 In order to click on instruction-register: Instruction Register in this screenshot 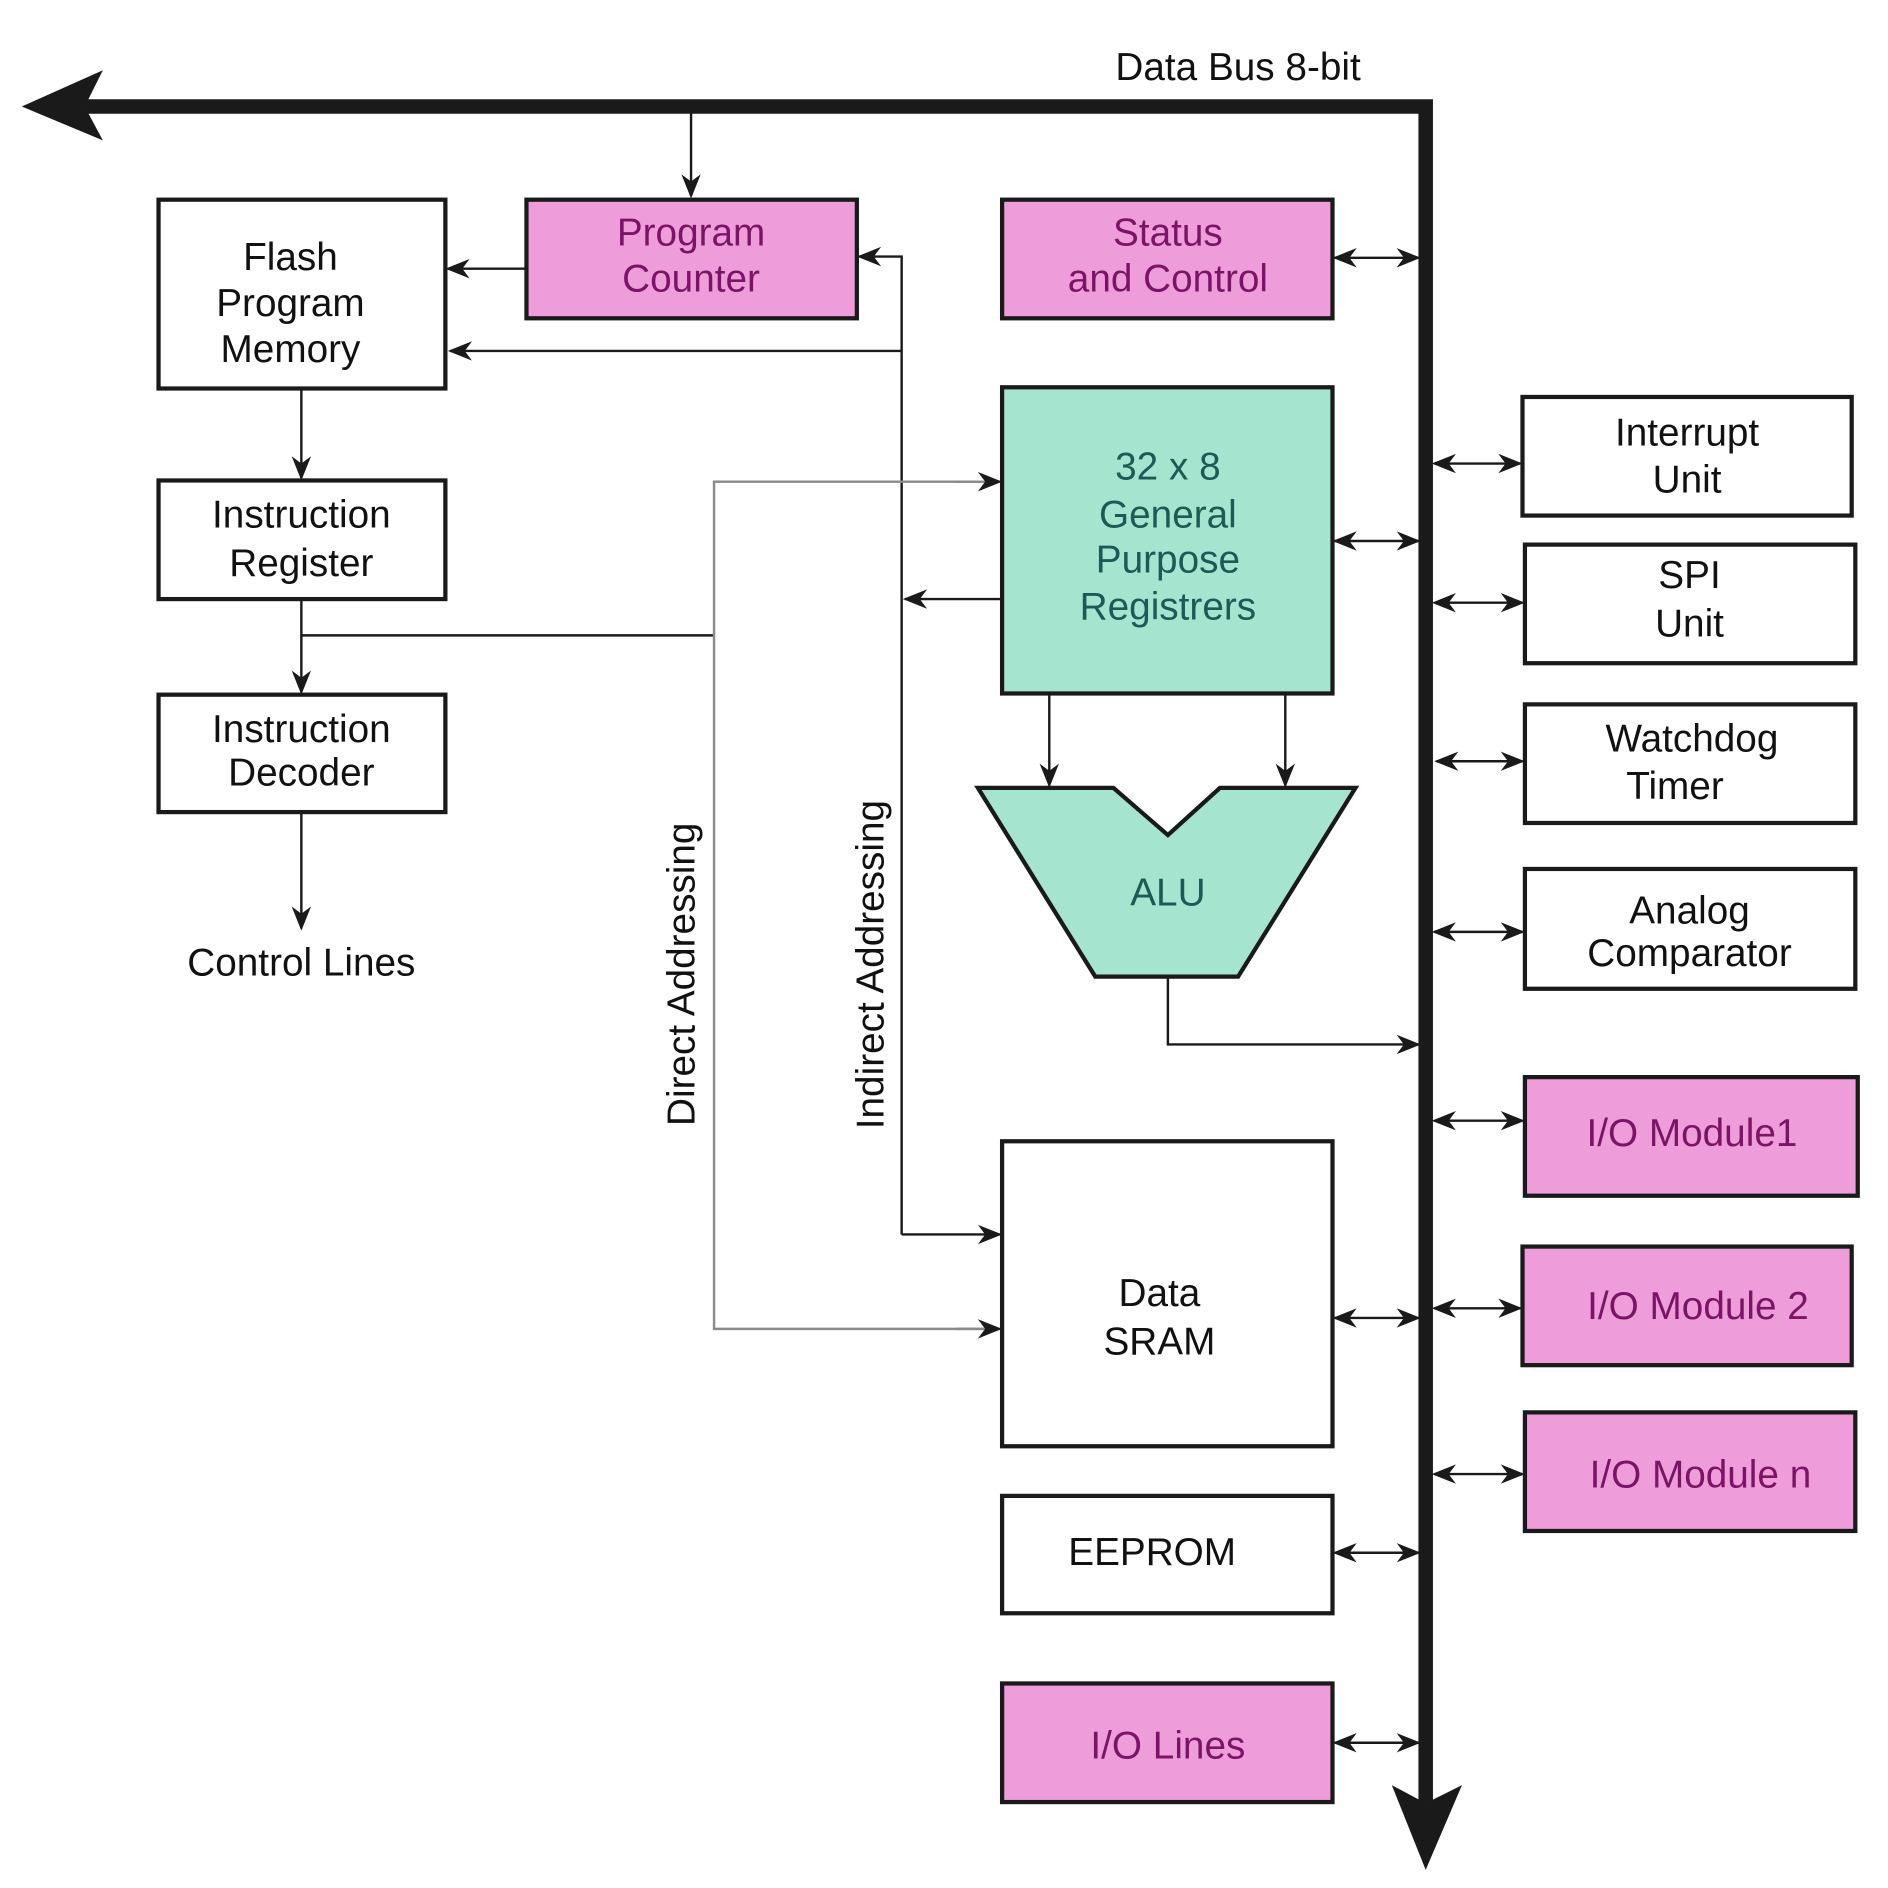, I will do `click(302, 540)`.